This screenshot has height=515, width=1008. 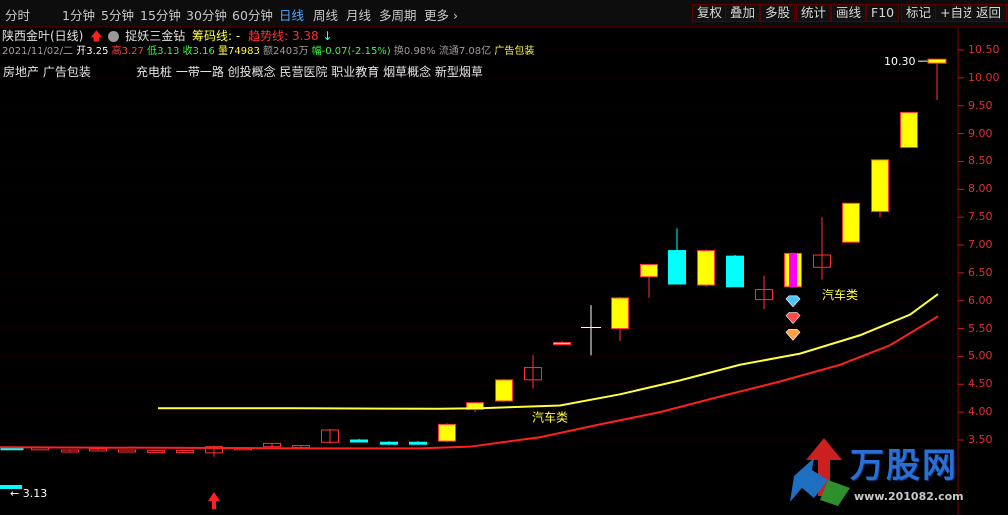 What do you see at coordinates (814, 13) in the screenshot?
I see `statistics-button: 统计` at bounding box center [814, 13].